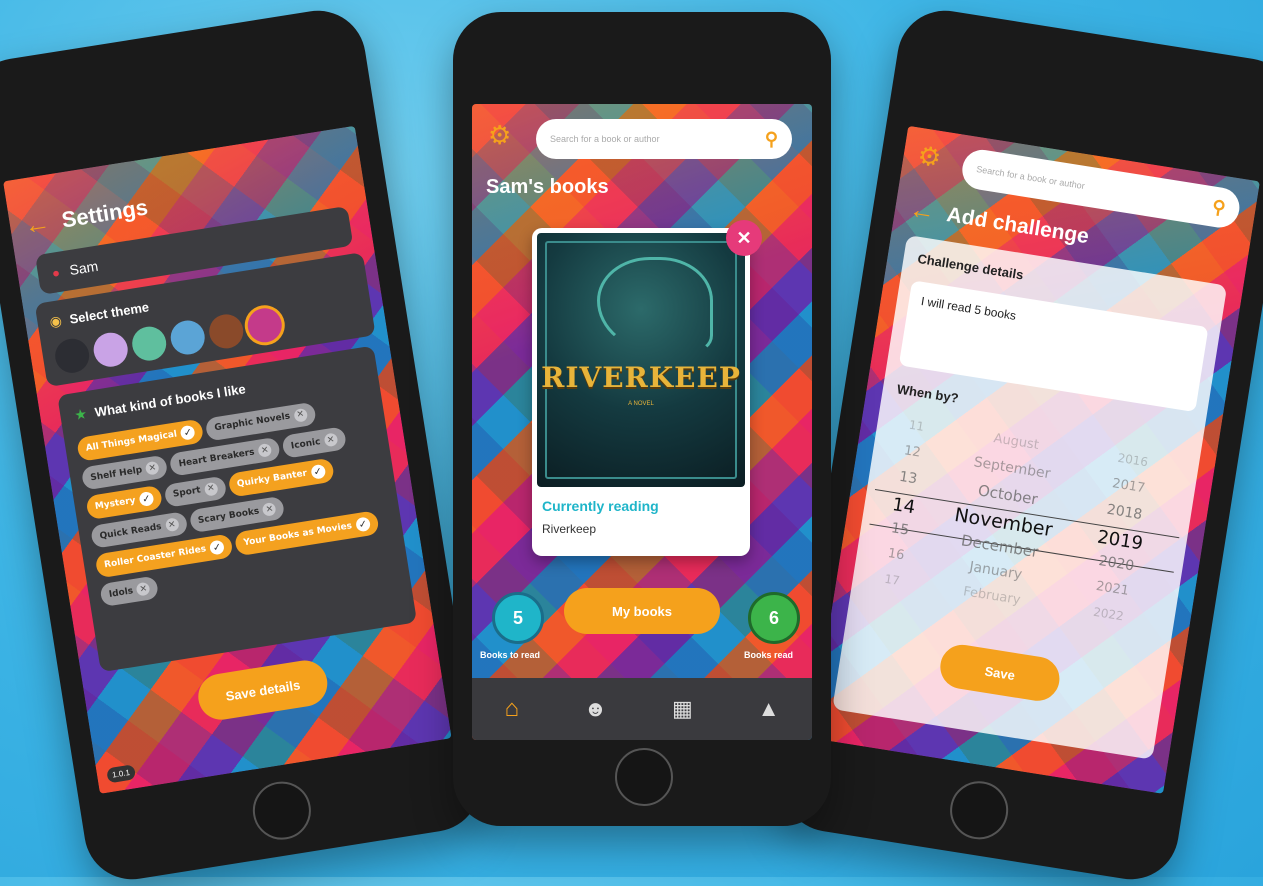 The image size is (1263, 886). Describe the element at coordinates (892, 580) in the screenshot. I see `picker-option: 17` at that location.